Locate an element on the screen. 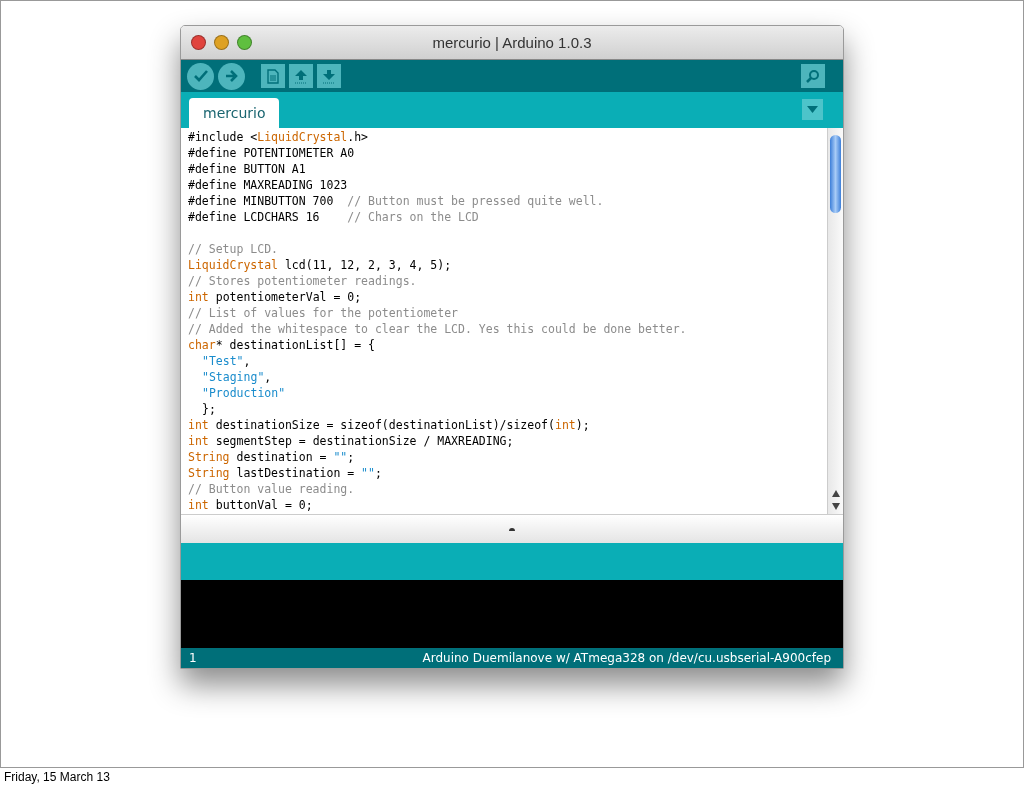 The image size is (1024, 788). line-number: 1 is located at coordinates (193, 658).